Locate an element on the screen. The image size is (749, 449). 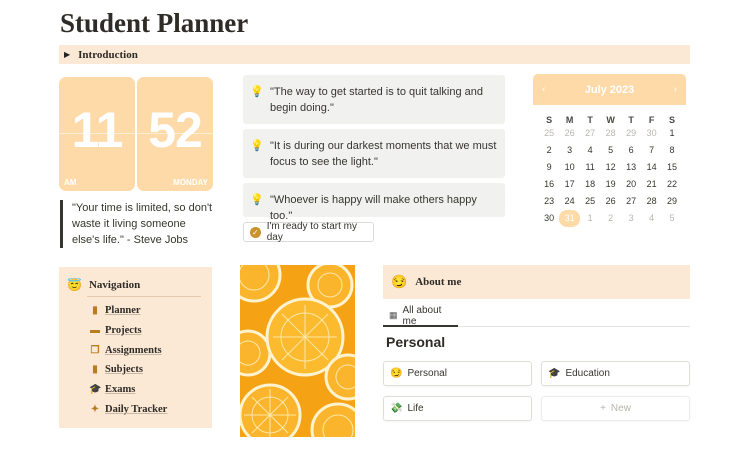
clock-hour-card: 11 AM is located at coordinates (97, 134).